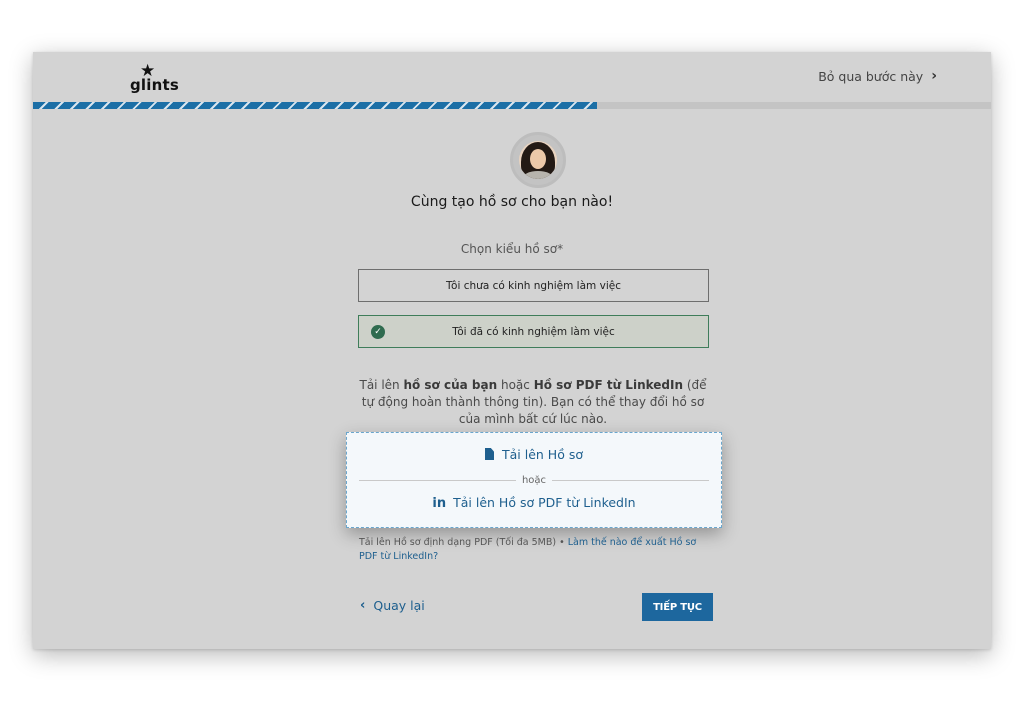 The width and height of the screenshot is (1024, 701). I want to click on avatar-photo, so click(538, 160).